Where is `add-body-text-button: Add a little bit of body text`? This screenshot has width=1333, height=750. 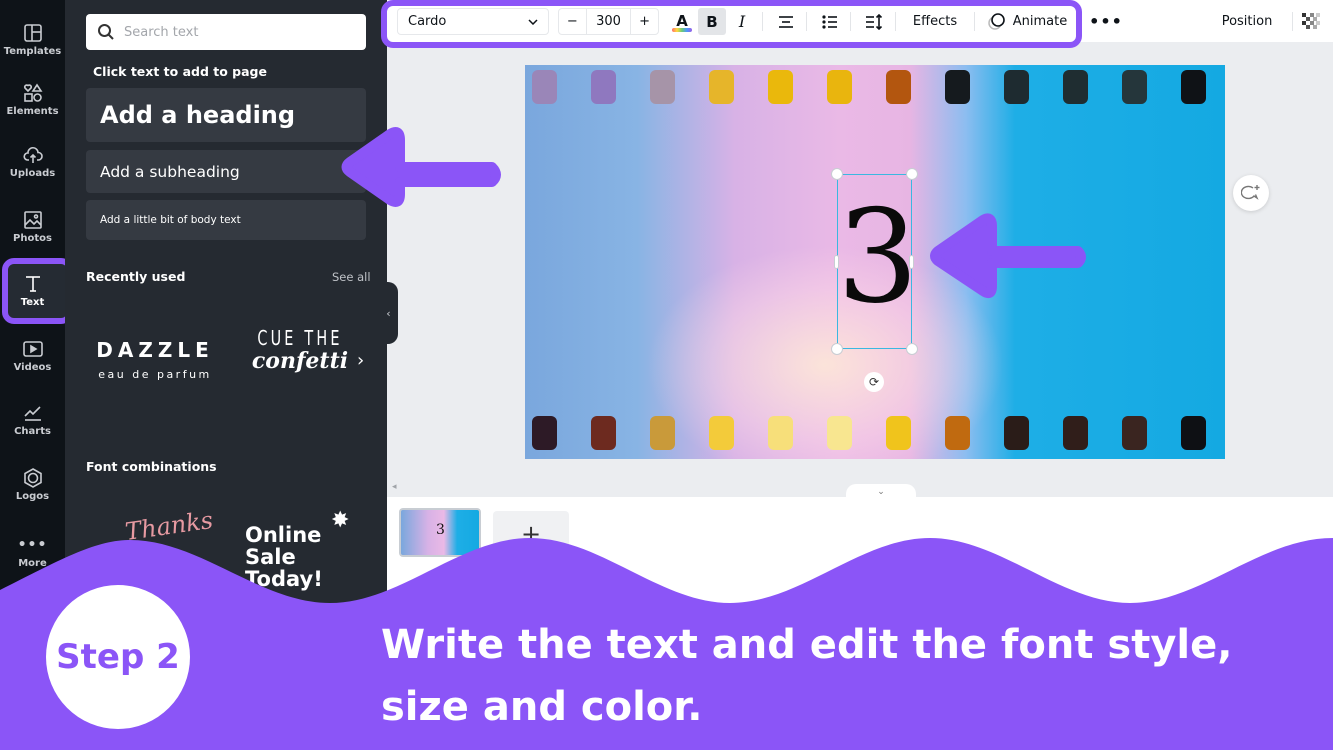 add-body-text-button: Add a little bit of body text is located at coordinates (226, 220).